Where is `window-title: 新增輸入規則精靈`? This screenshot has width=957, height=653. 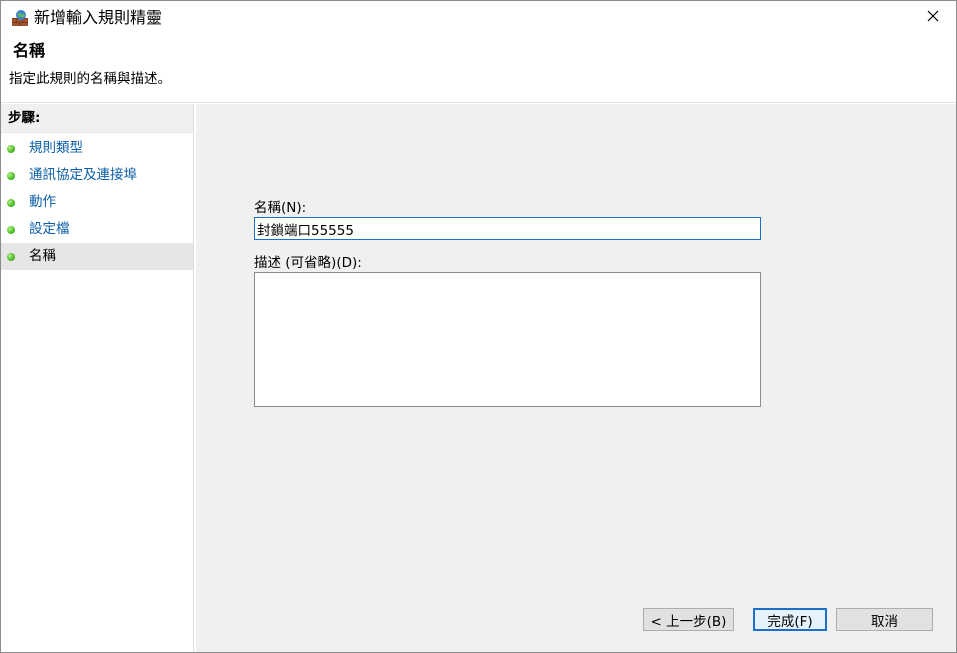
window-title: 新增輸入規則精靈 is located at coordinates (98, 17).